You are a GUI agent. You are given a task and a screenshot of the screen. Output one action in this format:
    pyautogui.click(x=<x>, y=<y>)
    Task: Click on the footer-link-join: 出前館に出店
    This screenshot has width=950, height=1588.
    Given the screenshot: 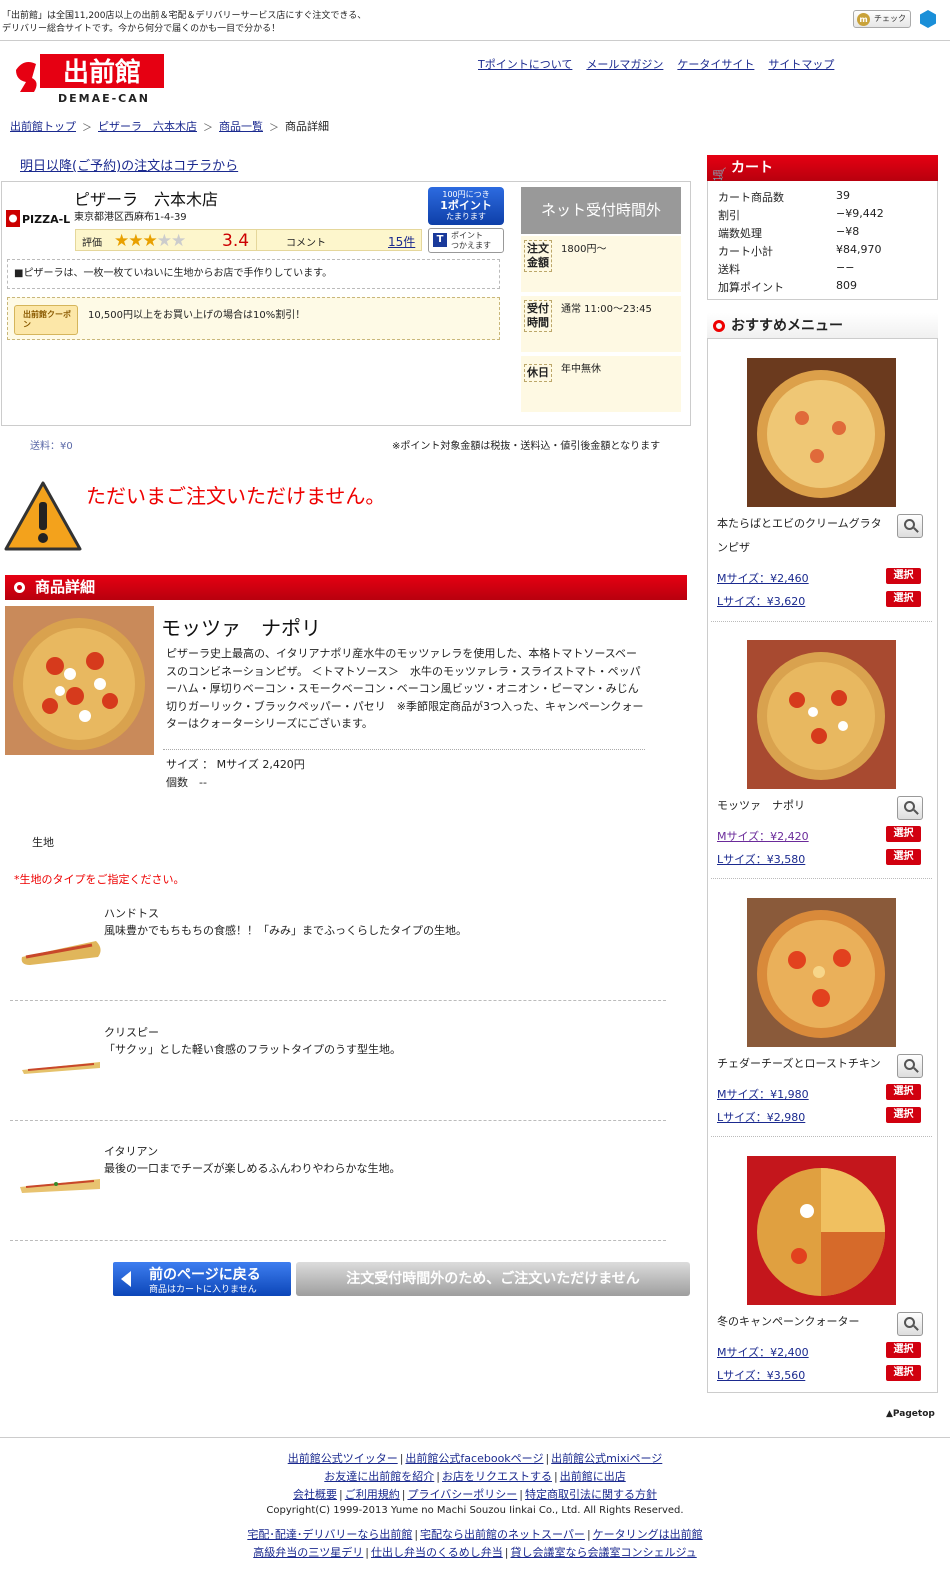 What is the action you would take?
    pyautogui.click(x=593, y=1476)
    